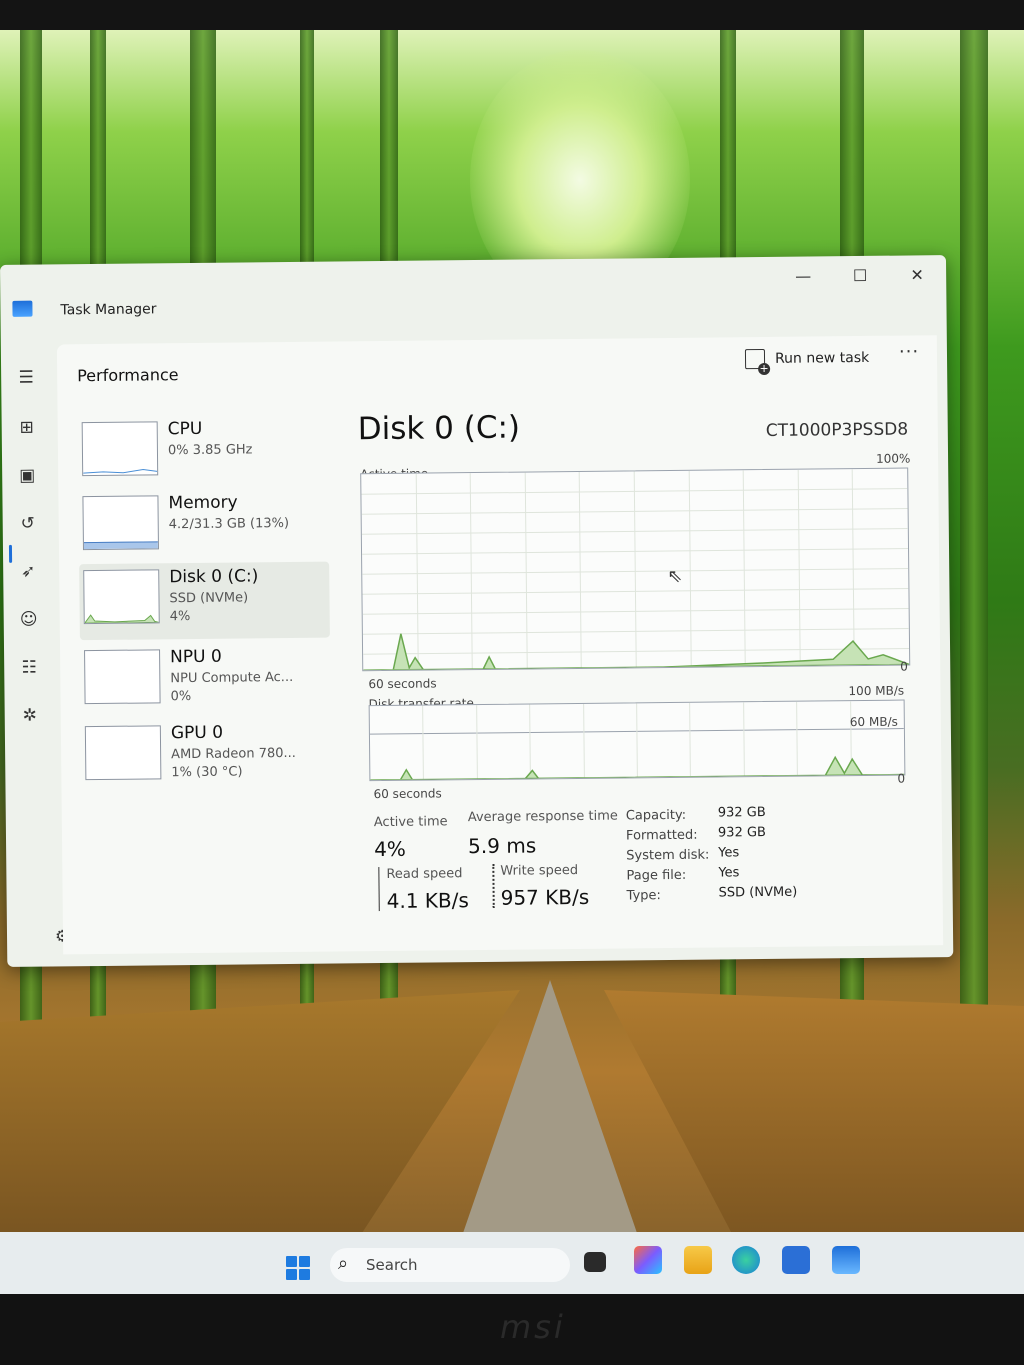 The height and width of the screenshot is (1365, 1024). What do you see at coordinates (668, 855) in the screenshot?
I see `prop-system-disk-key: System disk:` at bounding box center [668, 855].